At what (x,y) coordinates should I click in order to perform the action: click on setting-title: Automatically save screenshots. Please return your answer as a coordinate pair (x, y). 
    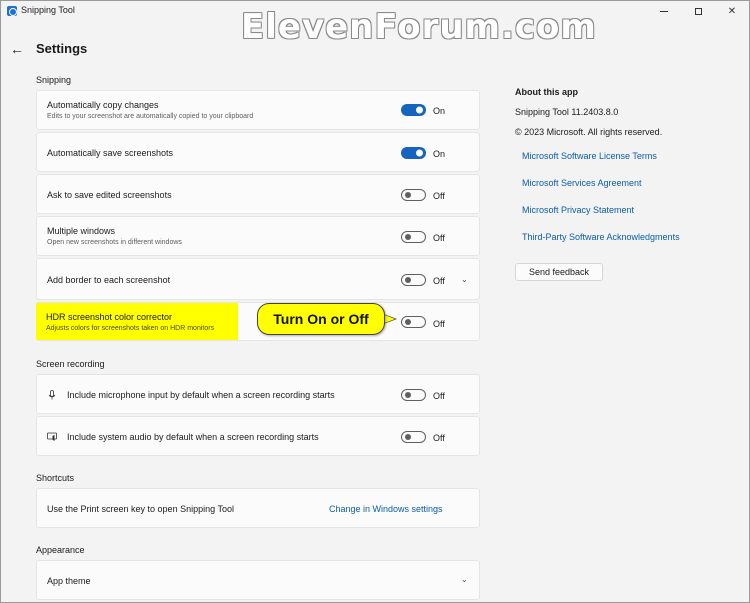
    Looking at the image, I should click on (110, 153).